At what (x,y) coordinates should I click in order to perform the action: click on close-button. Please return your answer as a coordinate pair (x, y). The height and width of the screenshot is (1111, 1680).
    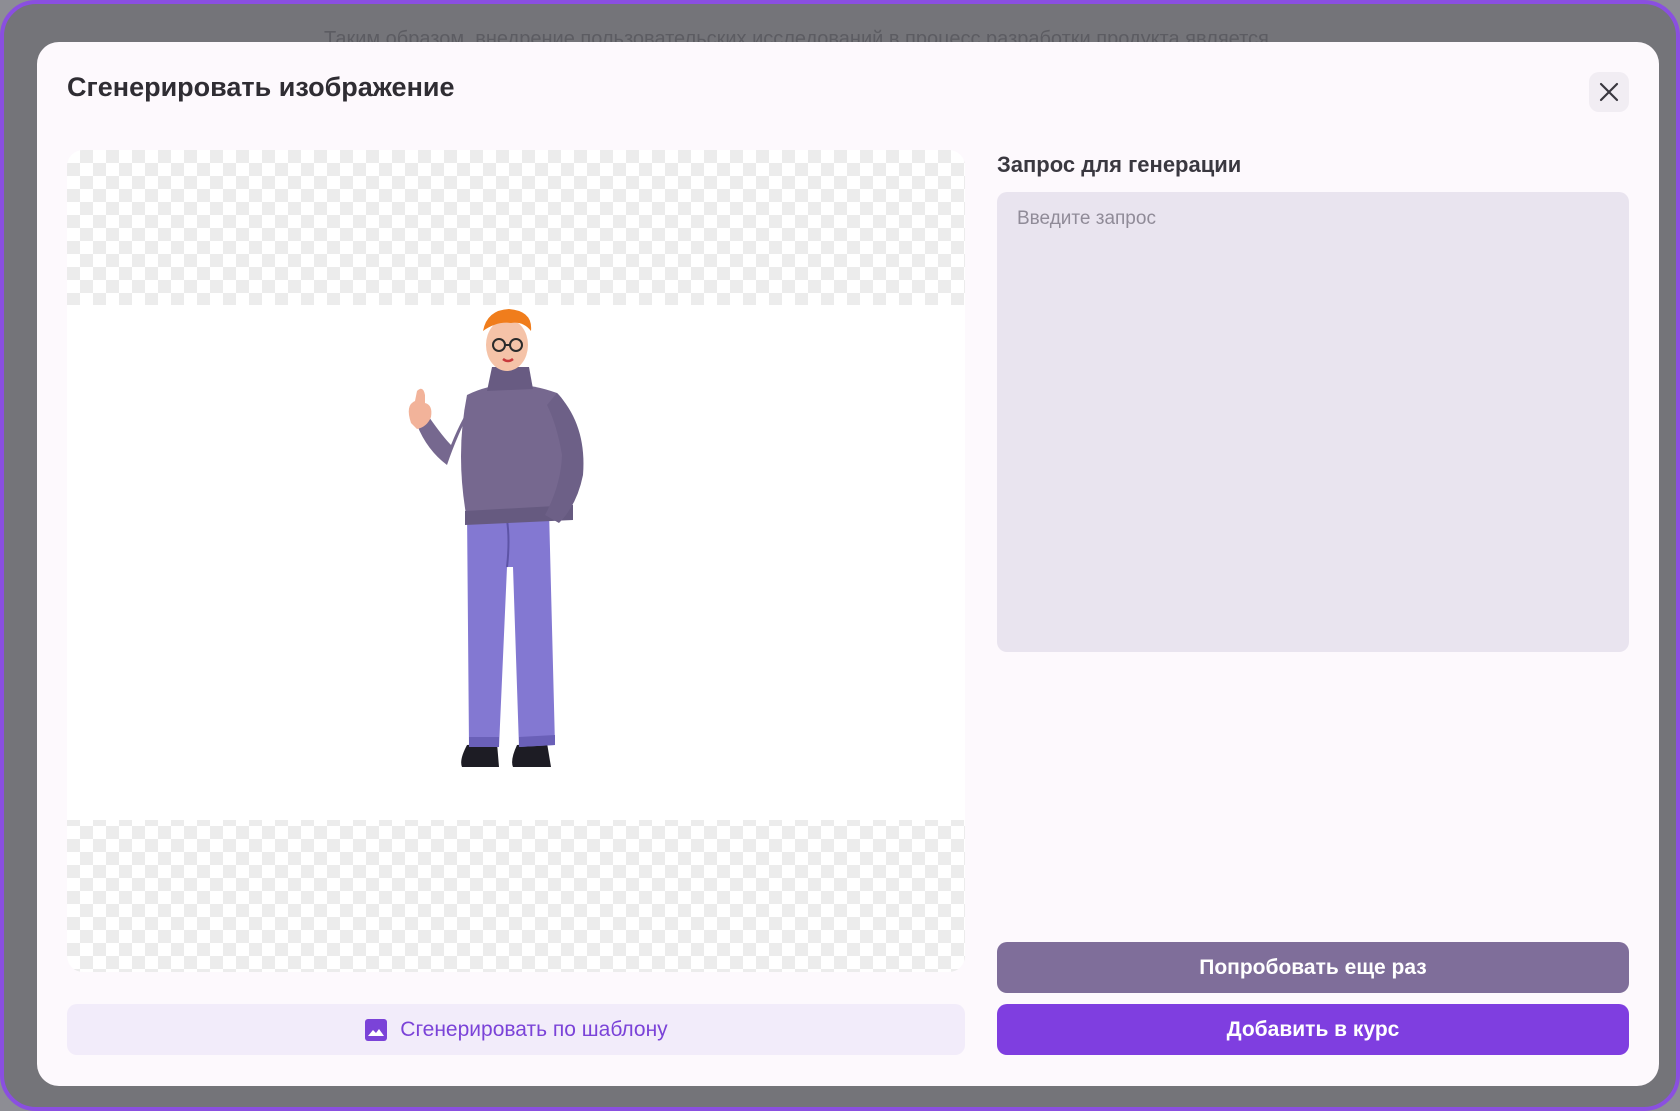
    Looking at the image, I should click on (1609, 92).